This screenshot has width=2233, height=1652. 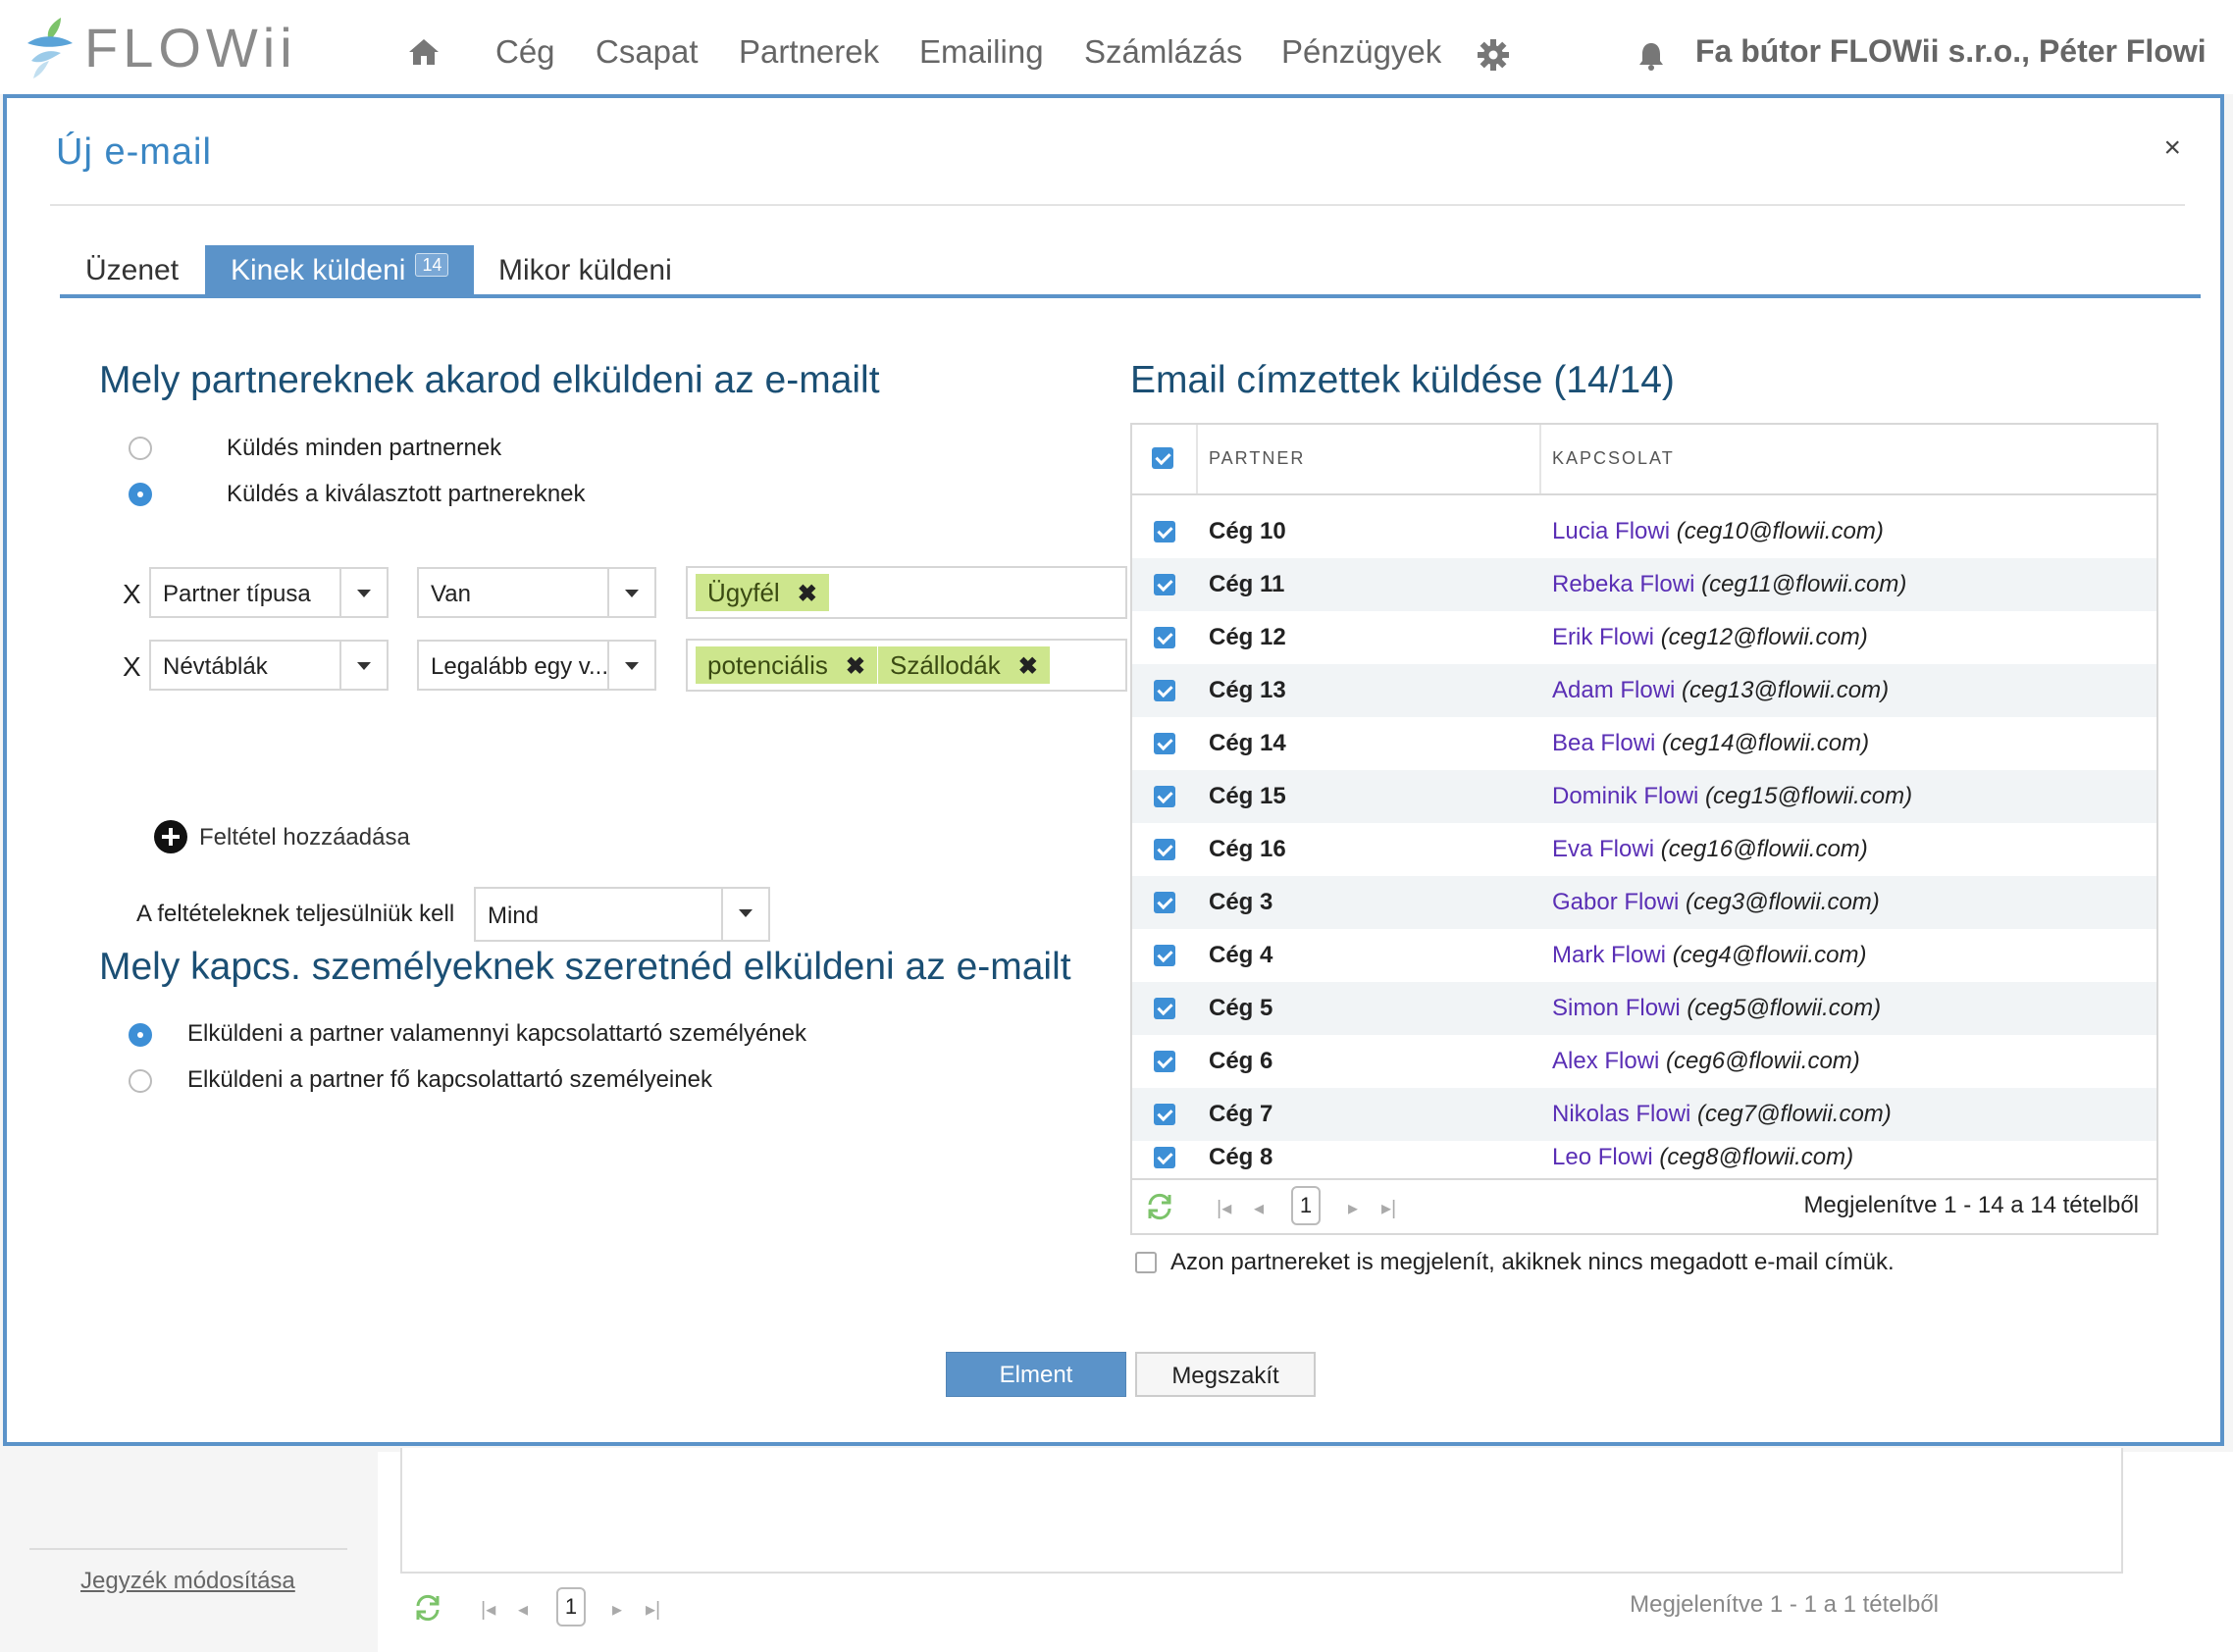 What do you see at coordinates (1163, 52) in the screenshot?
I see `nav-item-szamlazas: Számlázás` at bounding box center [1163, 52].